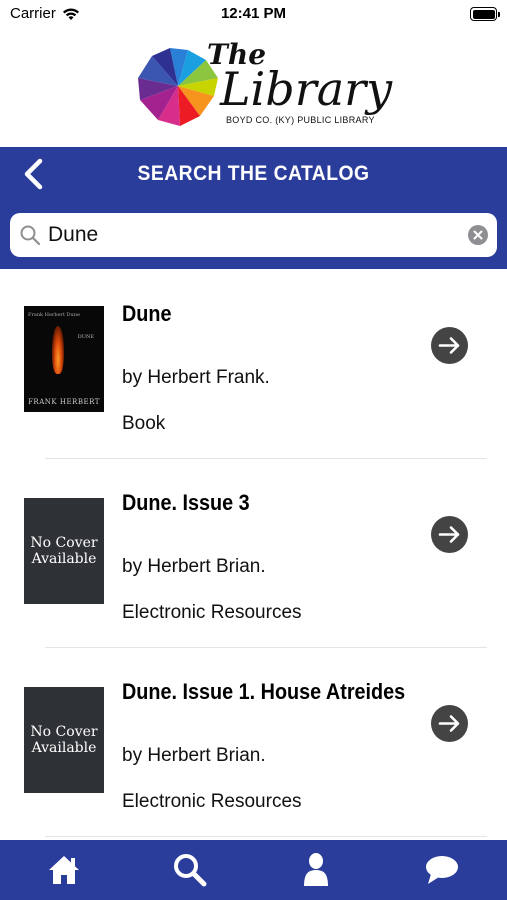 This screenshot has height=900, width=507. I want to click on library-logo: The Library BOYD CO. (KY) PUBLIC LIBRARY, so click(253, 89).